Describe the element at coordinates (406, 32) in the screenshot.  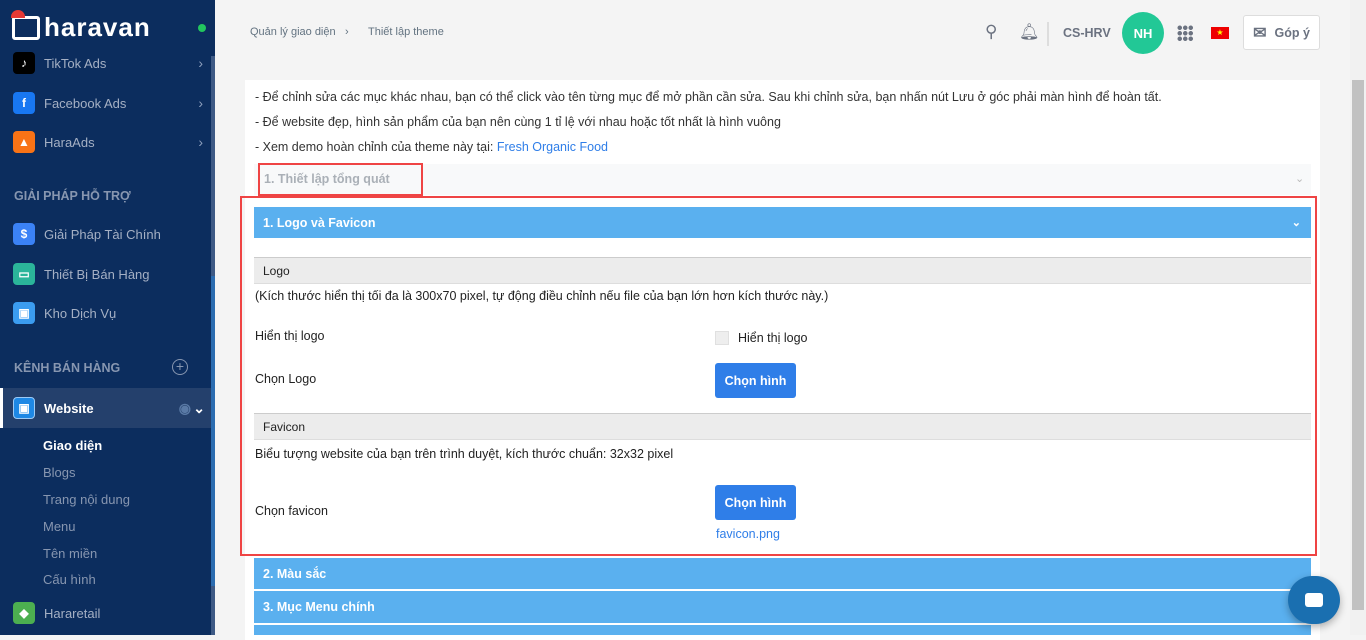
I see `breadcrumb-current: Thiết lập theme` at that location.